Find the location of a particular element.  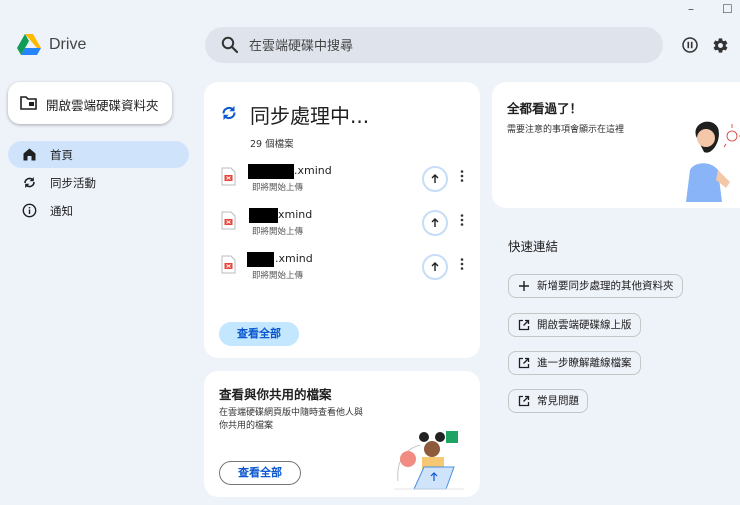

notifications-description: 需要注意的事項會顯示在這裡 is located at coordinates (566, 130).